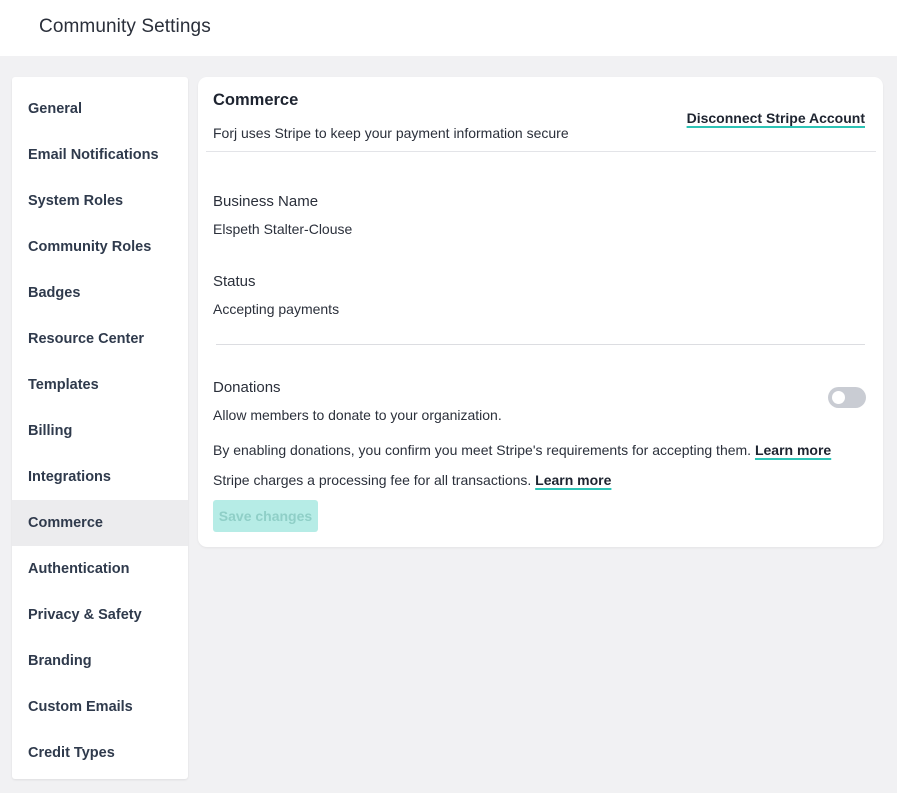 This screenshot has width=897, height=793. I want to click on section-divider, so click(540, 344).